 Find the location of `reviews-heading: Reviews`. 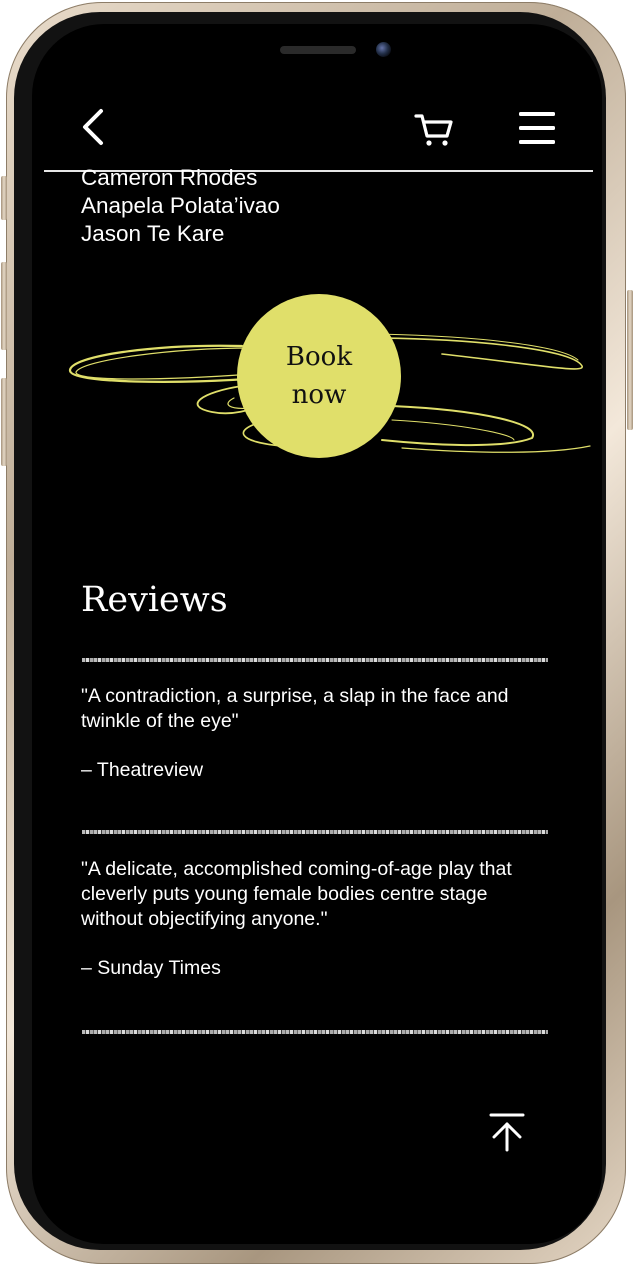

reviews-heading: Reviews is located at coordinates (154, 600).